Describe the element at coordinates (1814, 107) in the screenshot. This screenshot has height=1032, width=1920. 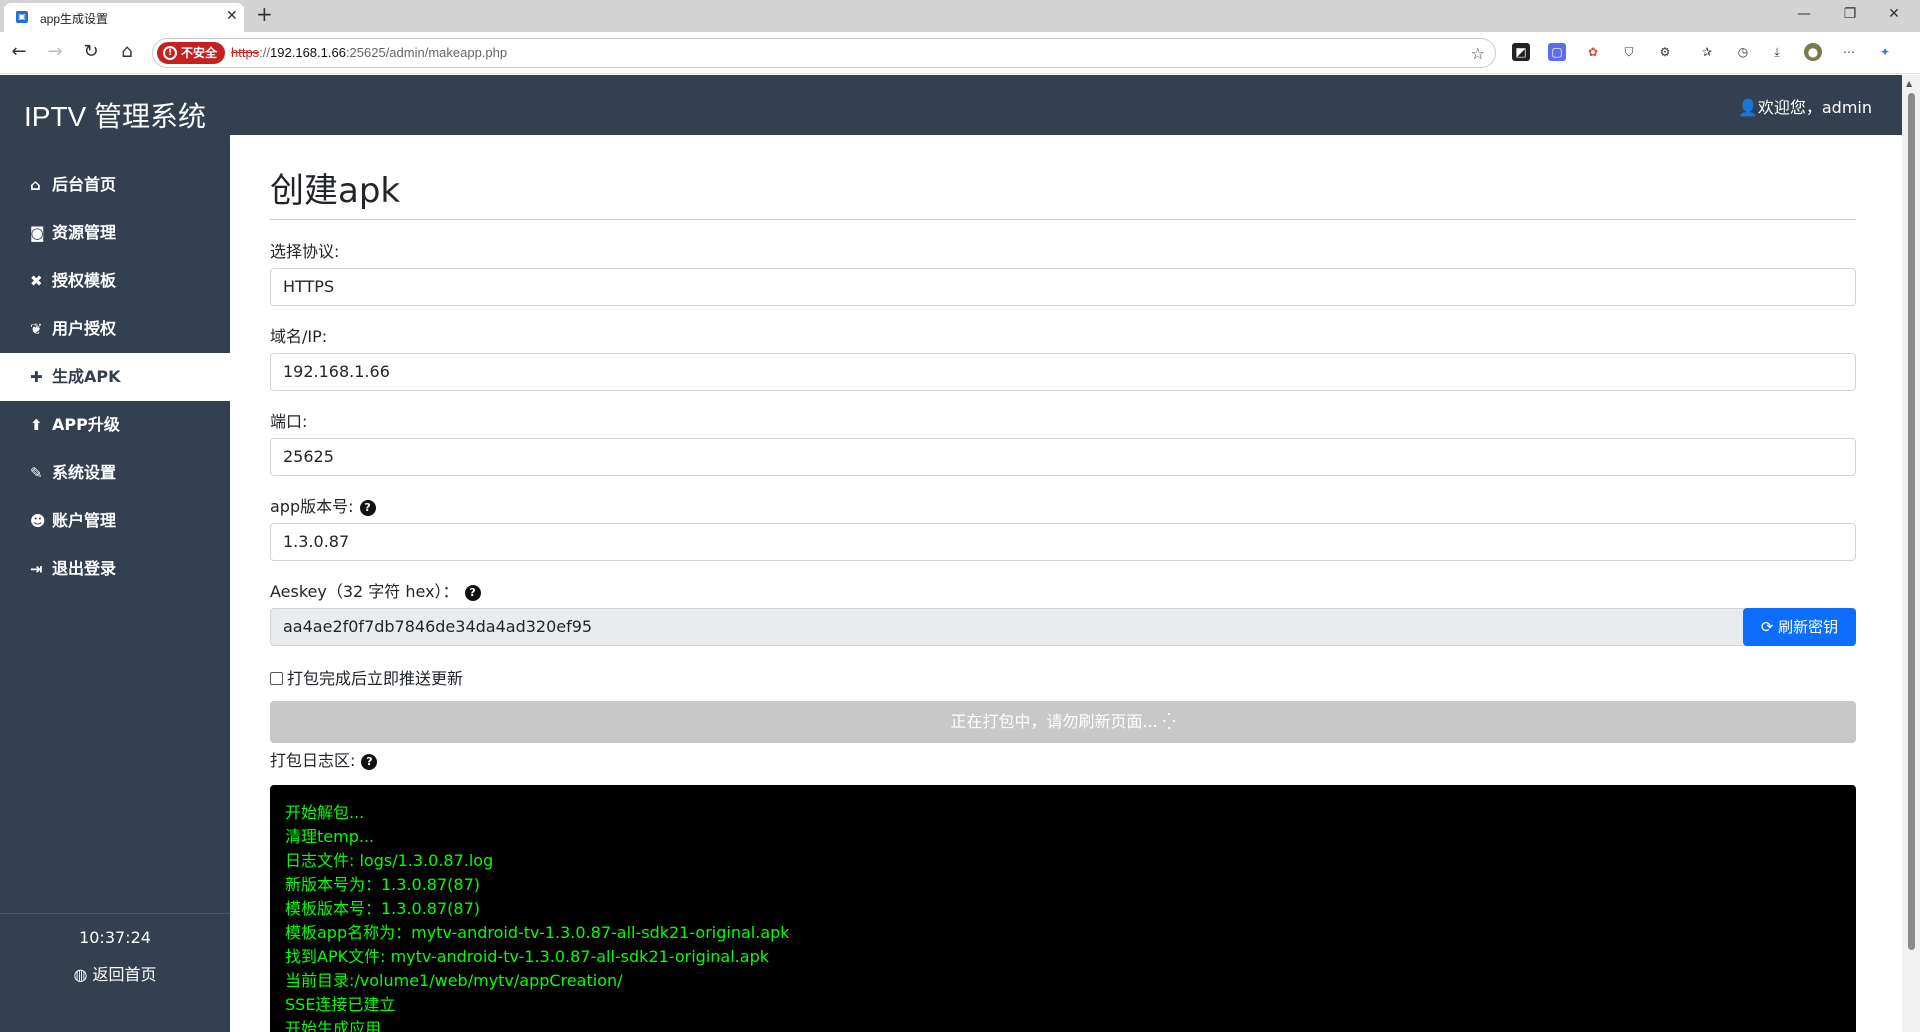
I see `welcome-text: 欢迎您，admin` at that location.